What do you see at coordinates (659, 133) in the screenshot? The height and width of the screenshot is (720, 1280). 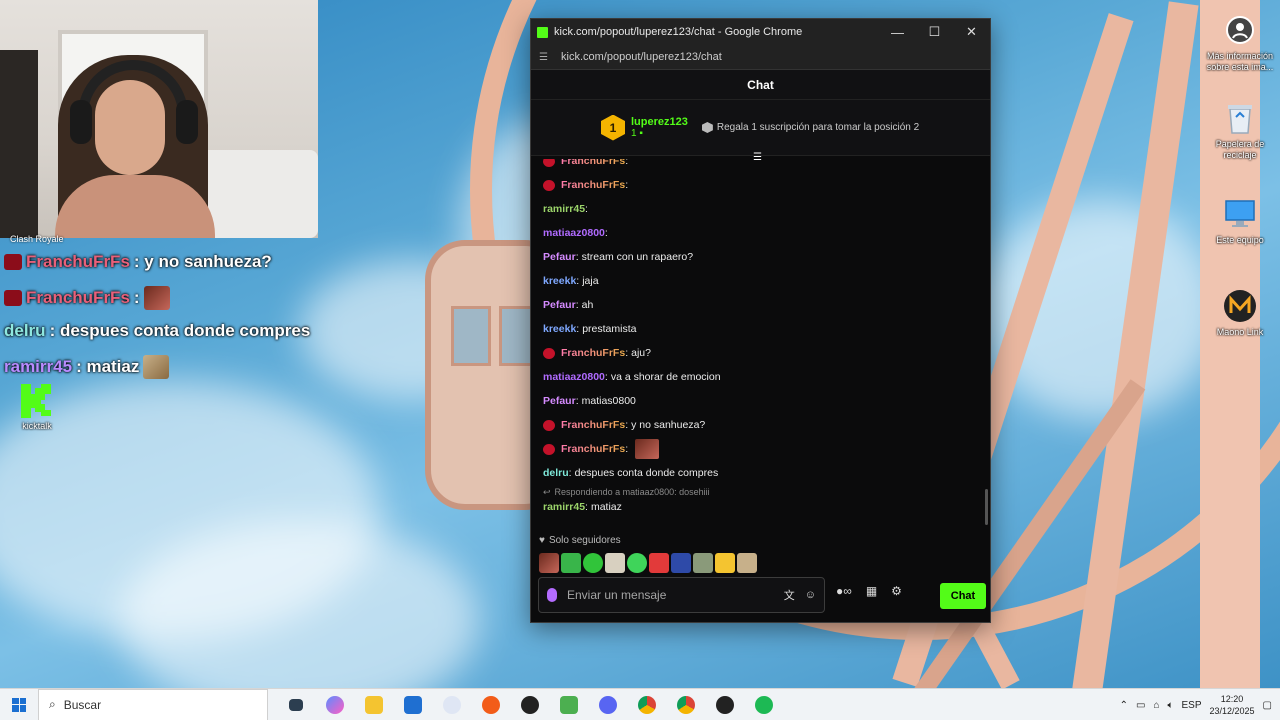 I see `leader-count: 1 ▪` at bounding box center [659, 133].